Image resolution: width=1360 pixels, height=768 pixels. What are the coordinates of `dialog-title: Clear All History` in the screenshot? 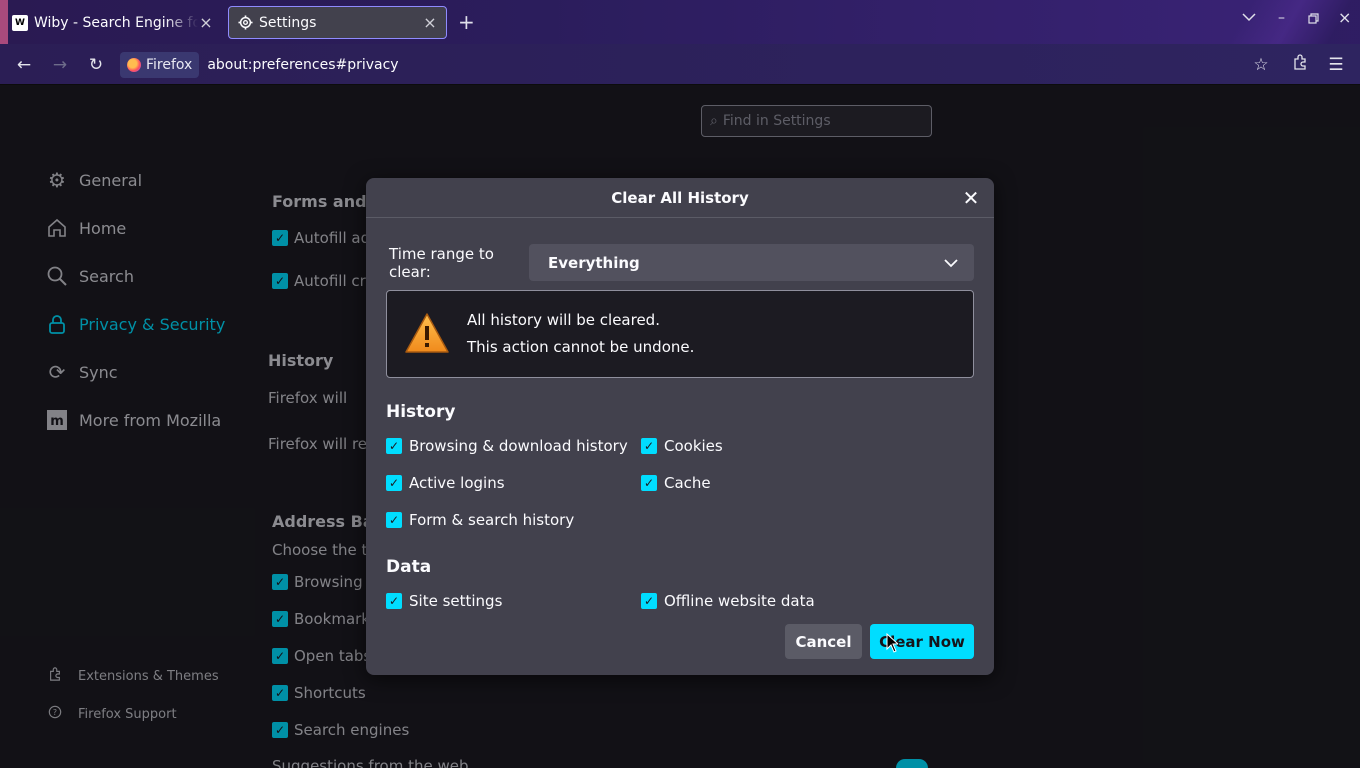 It's located at (680, 197).